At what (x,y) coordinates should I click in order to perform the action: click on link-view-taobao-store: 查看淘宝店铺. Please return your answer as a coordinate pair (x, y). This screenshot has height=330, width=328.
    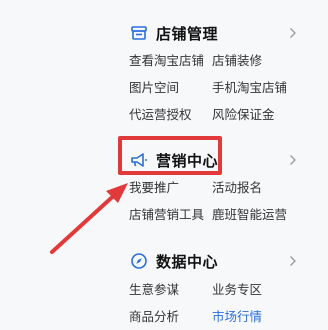
    Looking at the image, I should click on (166, 61).